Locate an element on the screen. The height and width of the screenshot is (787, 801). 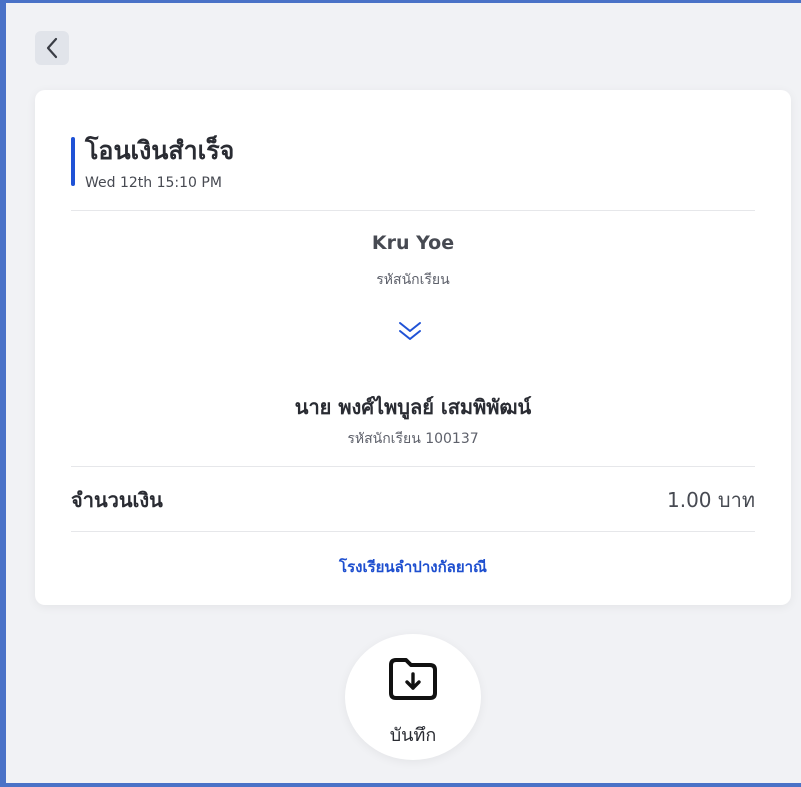
recipient-name: นาย พงศ์ไพบูลย์ เสมพิพัฒน์ is located at coordinates (413, 407).